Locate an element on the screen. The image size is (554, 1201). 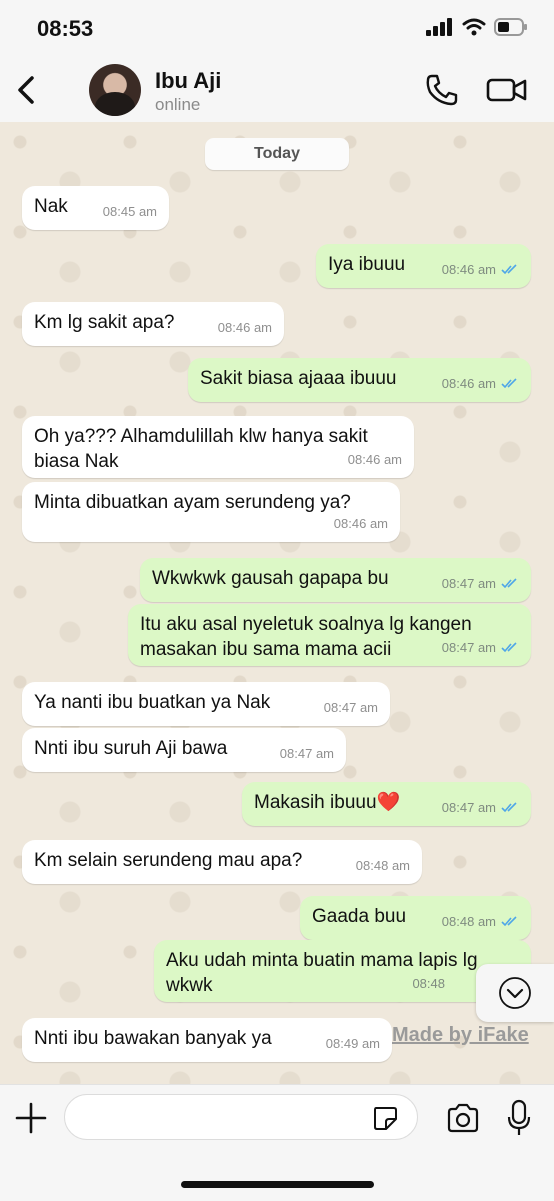
message-bubble: Ya nanti ibu buatkan ya Nak 08:47 am is located at coordinates (206, 704).